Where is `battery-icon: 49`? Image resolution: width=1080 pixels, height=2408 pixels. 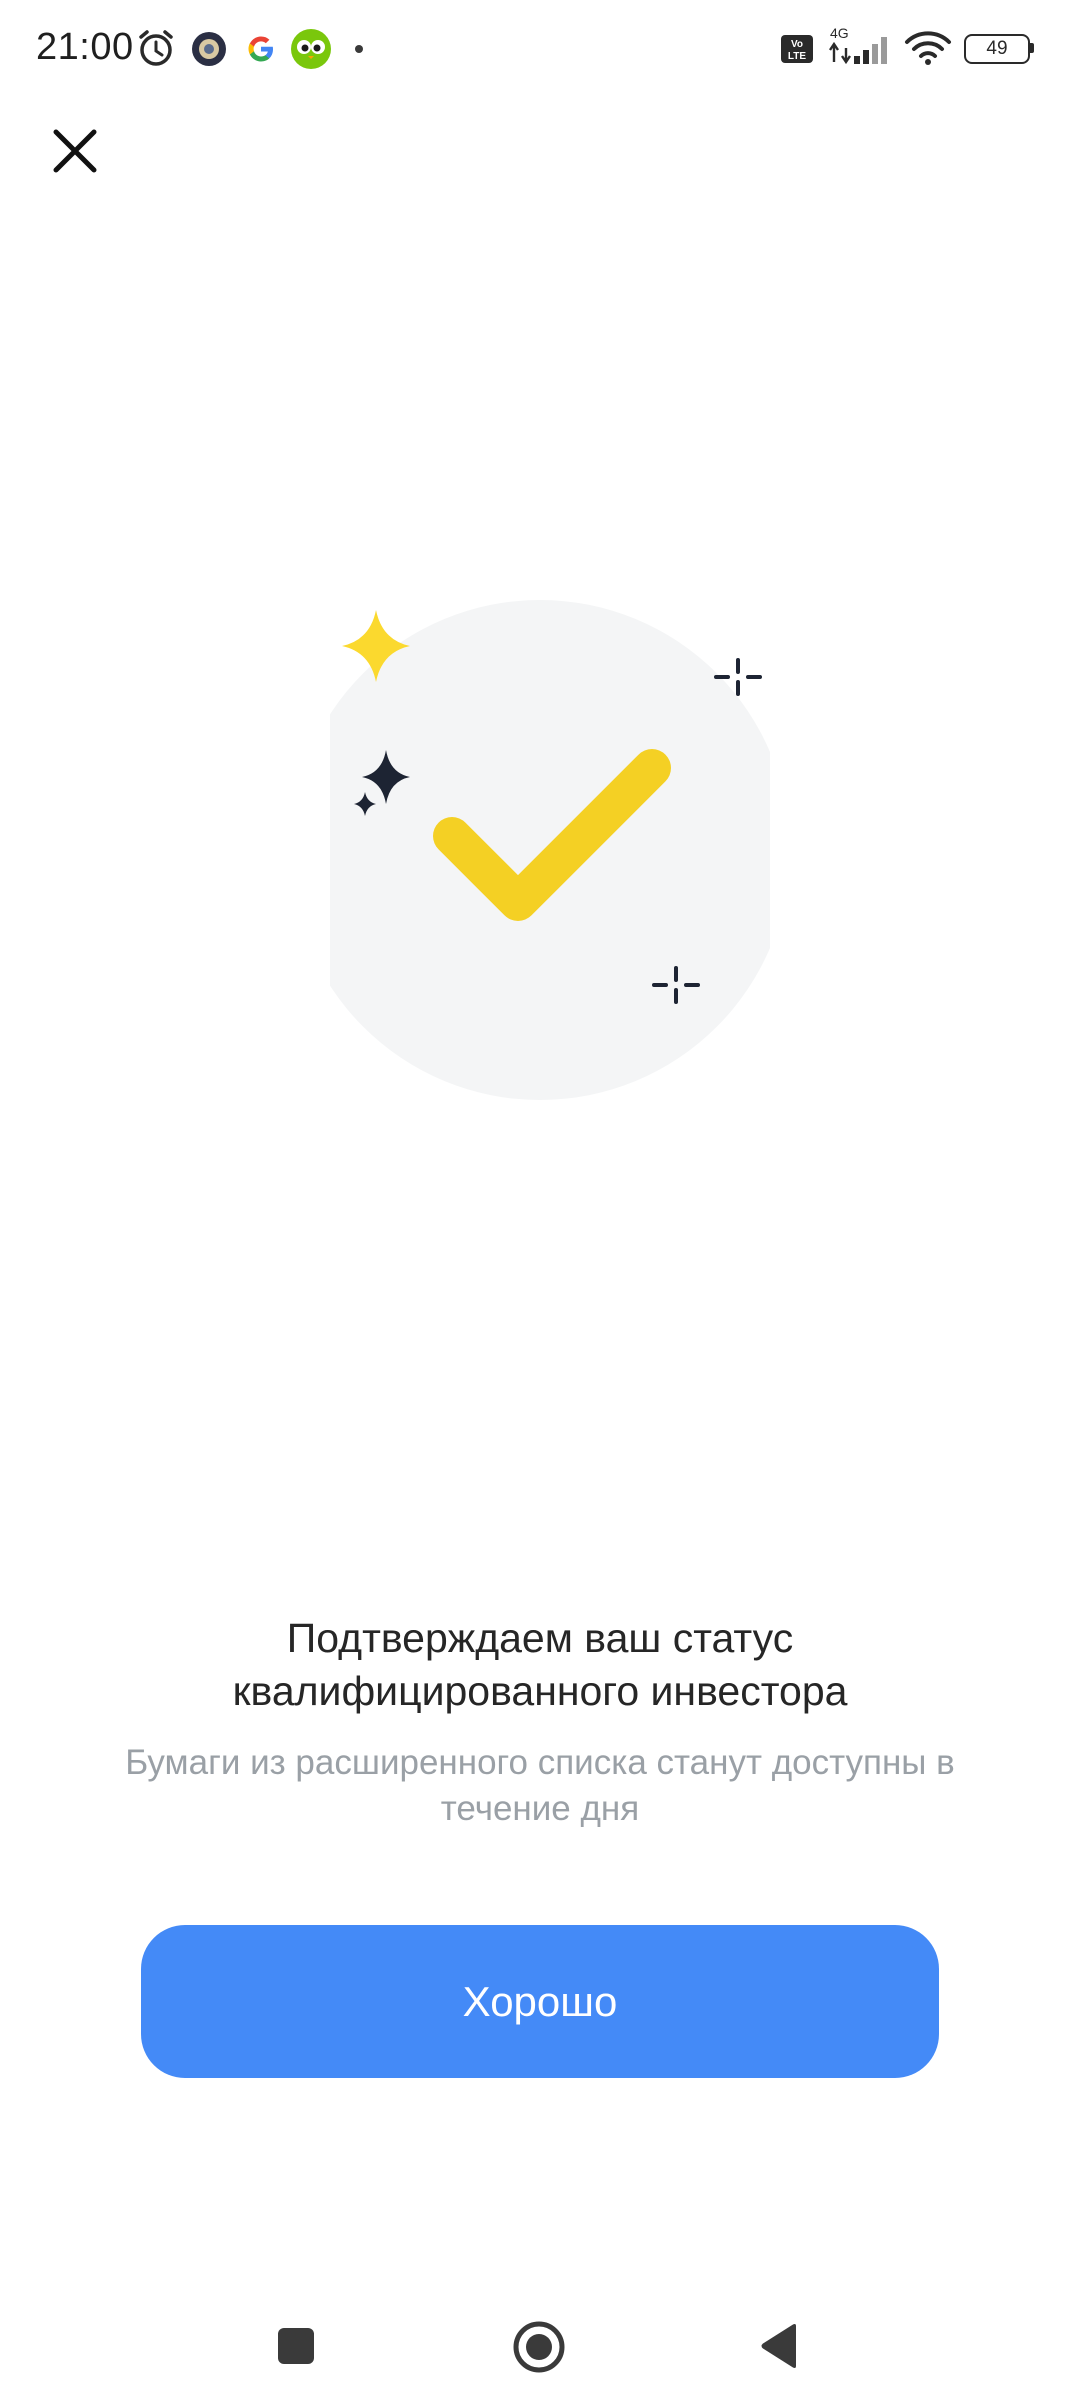
battery-icon: 49 is located at coordinates (1000, 49).